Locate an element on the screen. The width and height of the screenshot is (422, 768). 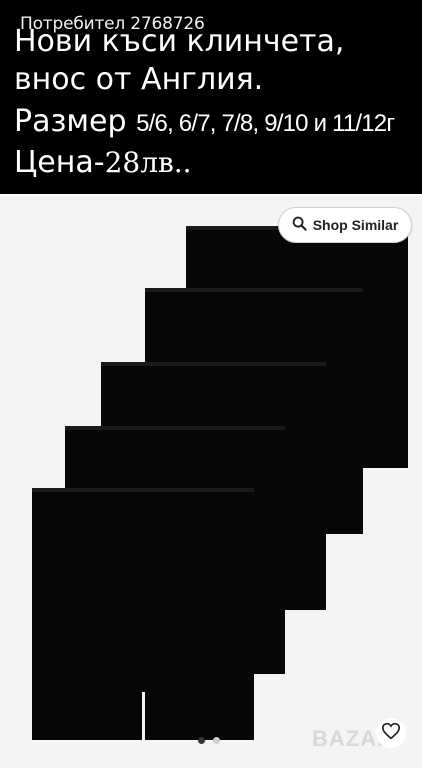
size-line: Размер 5/6, 6/7, 7/8, 9/10 и 11/12г is located at coordinates (204, 123).